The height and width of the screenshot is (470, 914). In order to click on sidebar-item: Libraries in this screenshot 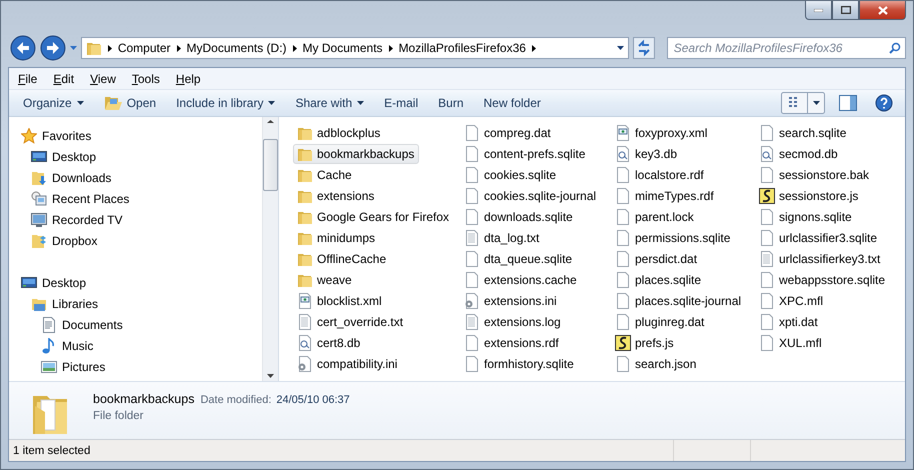, I will do `click(75, 303)`.